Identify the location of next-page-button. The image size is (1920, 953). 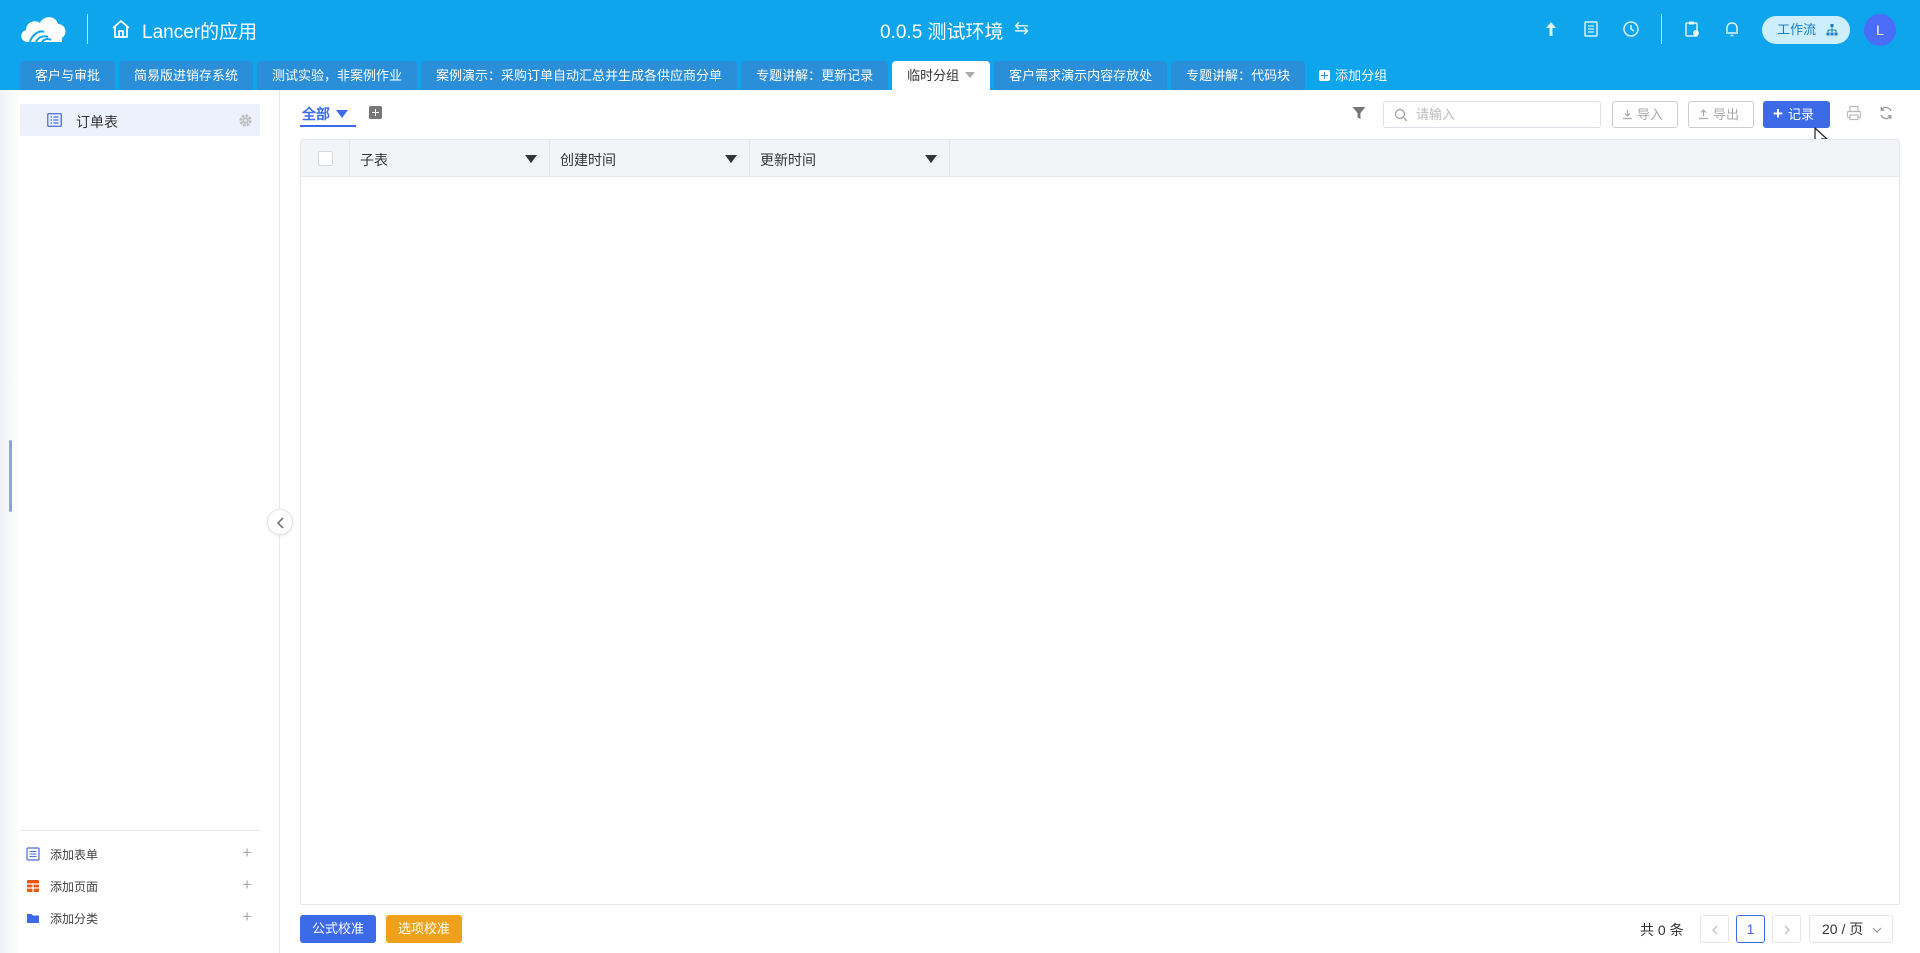
(1786, 929).